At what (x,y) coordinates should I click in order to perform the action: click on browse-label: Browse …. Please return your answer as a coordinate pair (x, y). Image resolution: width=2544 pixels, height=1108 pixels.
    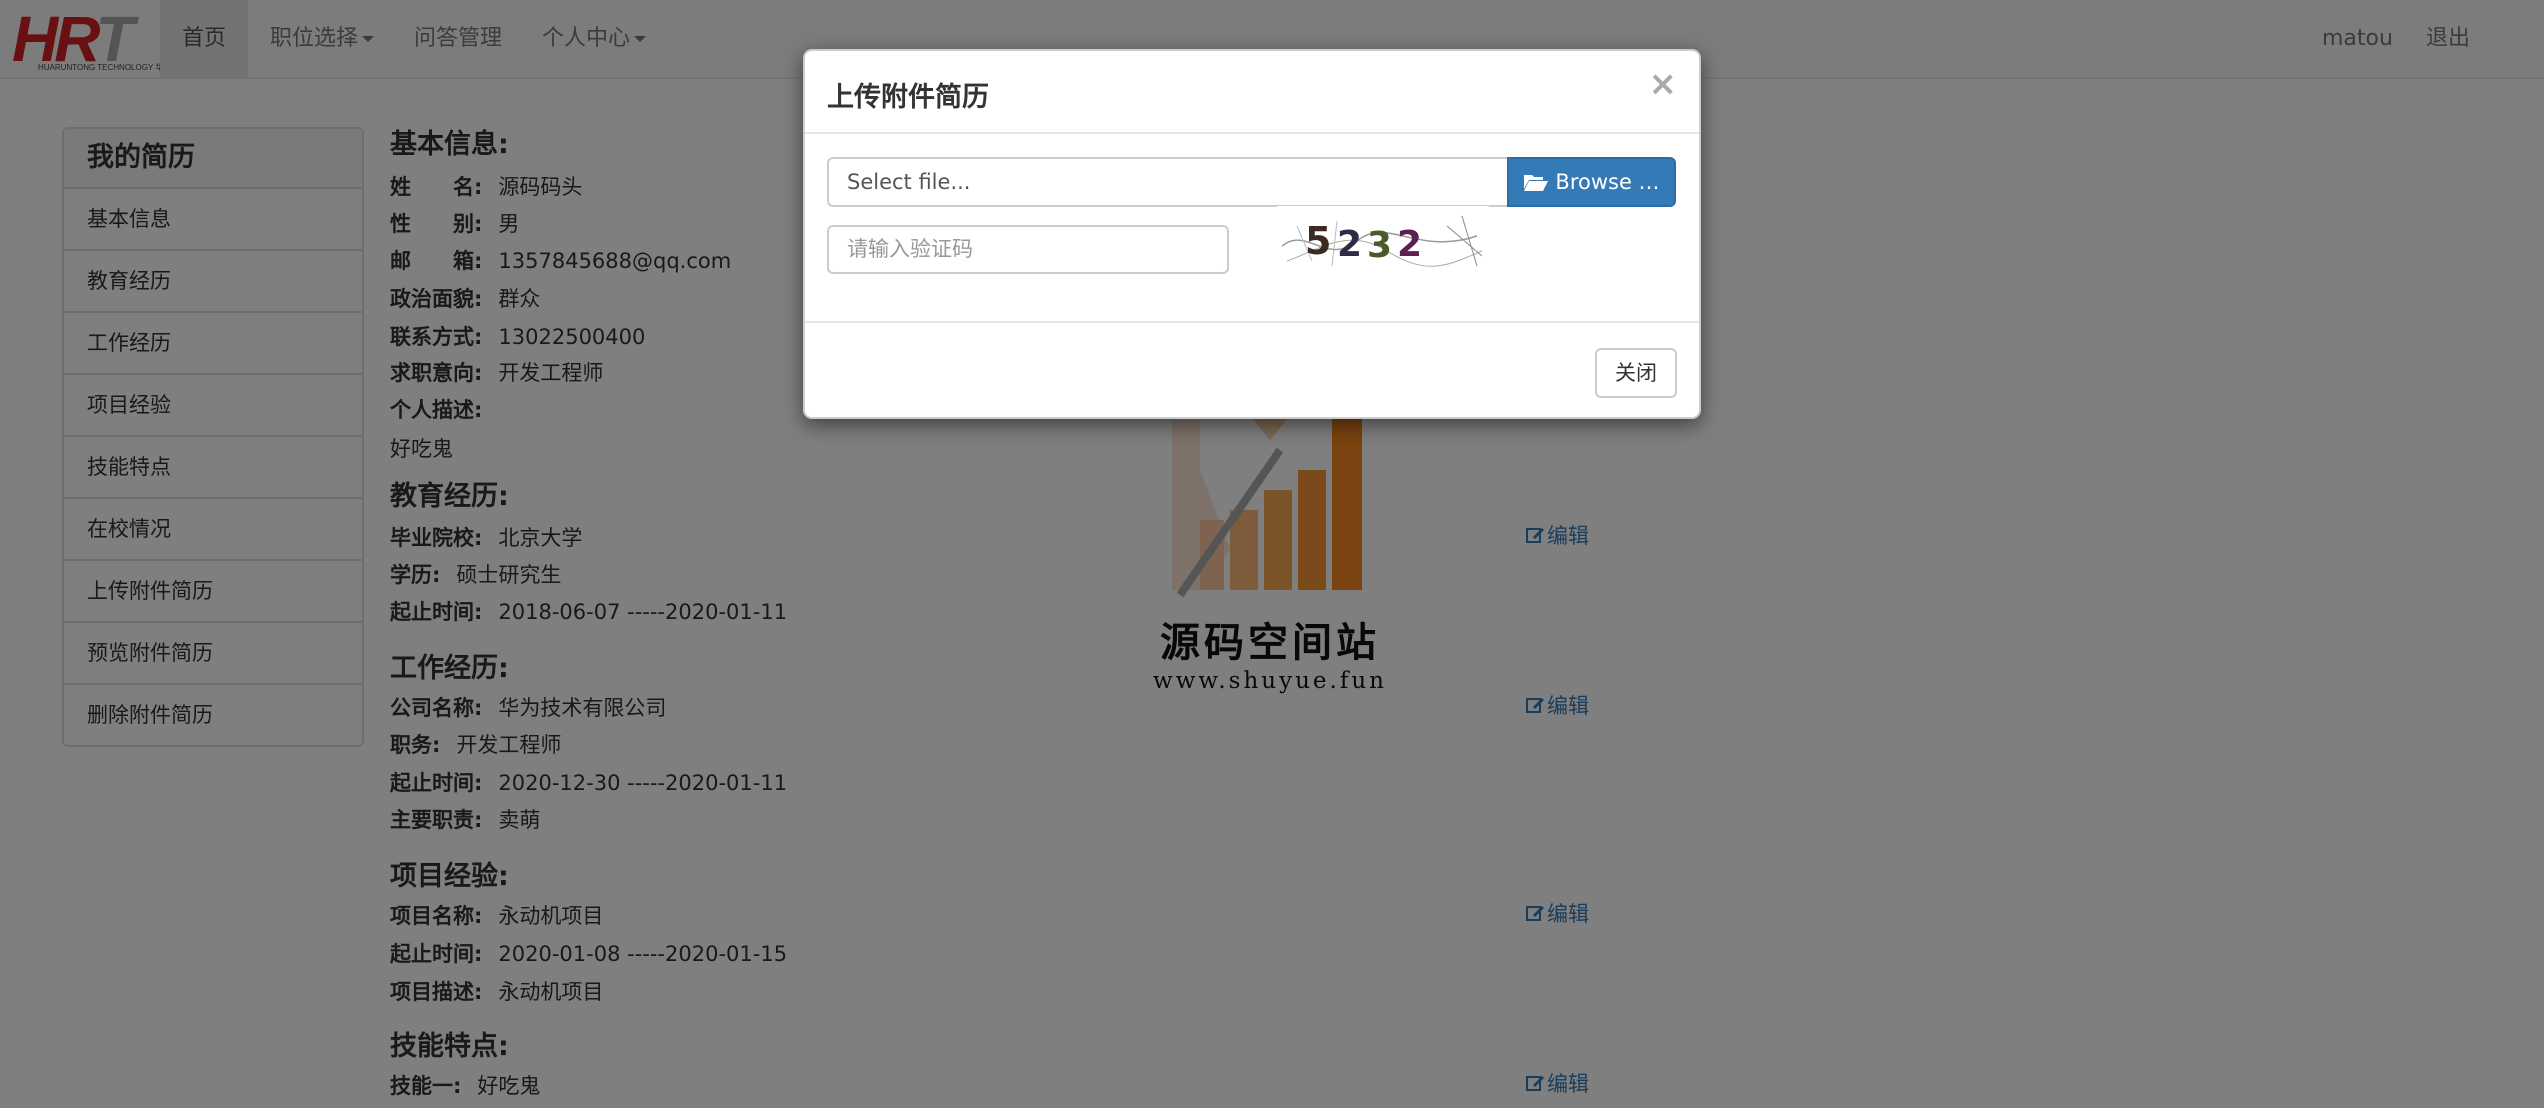
    Looking at the image, I should click on (1607, 182).